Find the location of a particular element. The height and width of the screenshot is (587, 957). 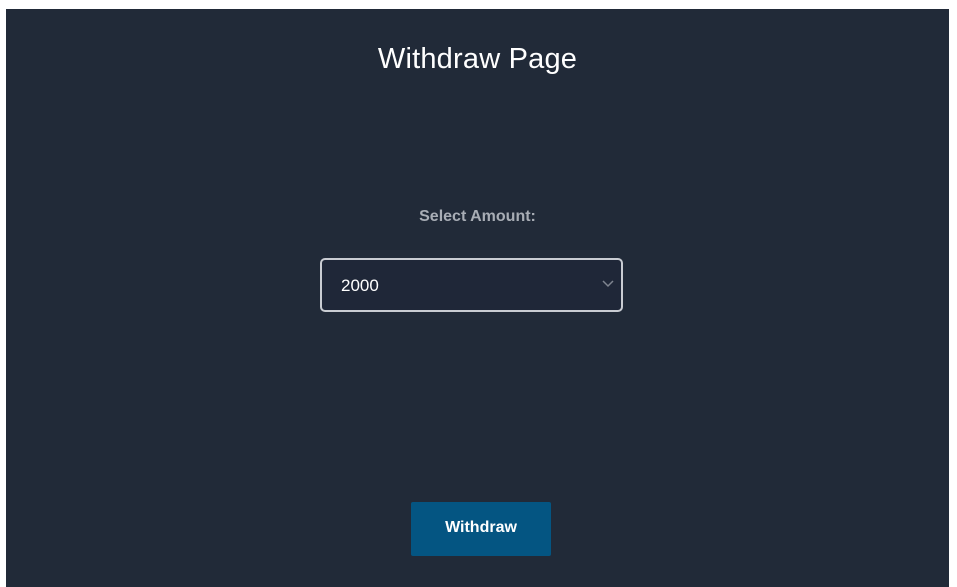

amount-select: 2000 is located at coordinates (471, 285).